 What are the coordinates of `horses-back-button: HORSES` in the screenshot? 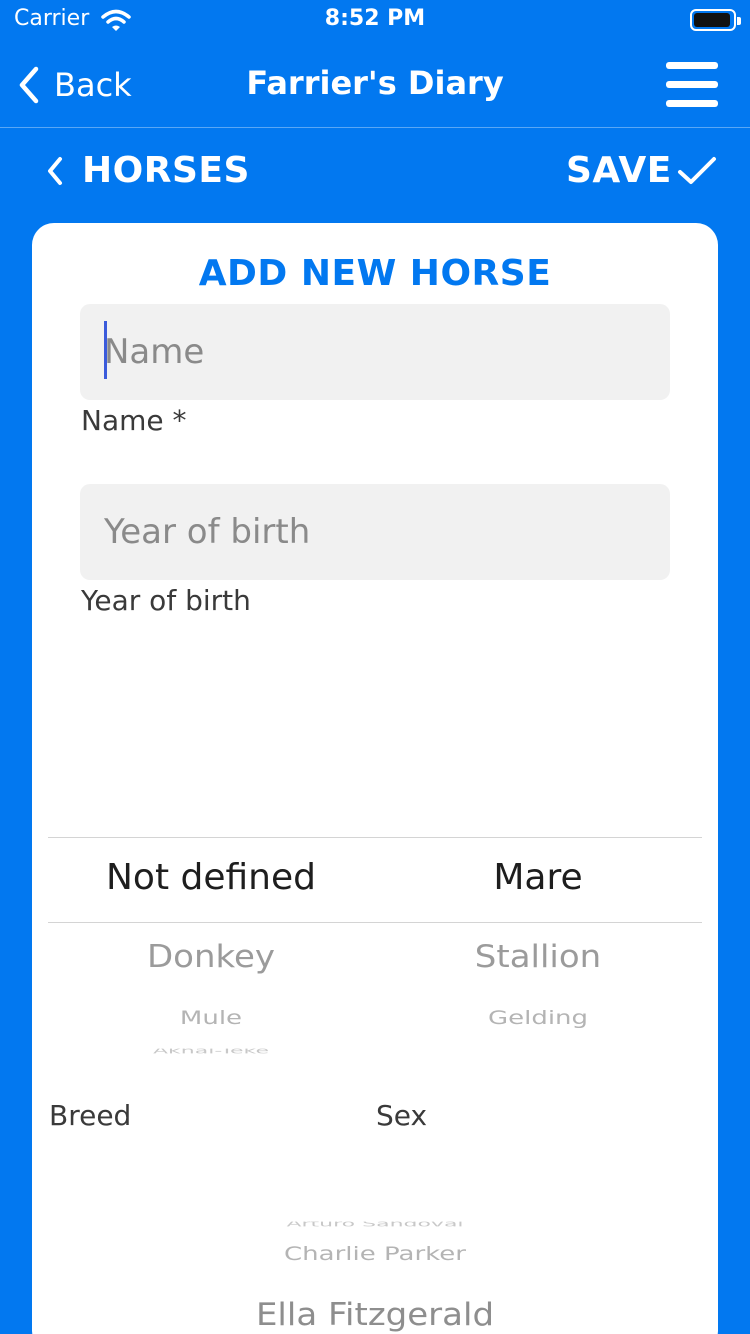 It's located at (147, 170).